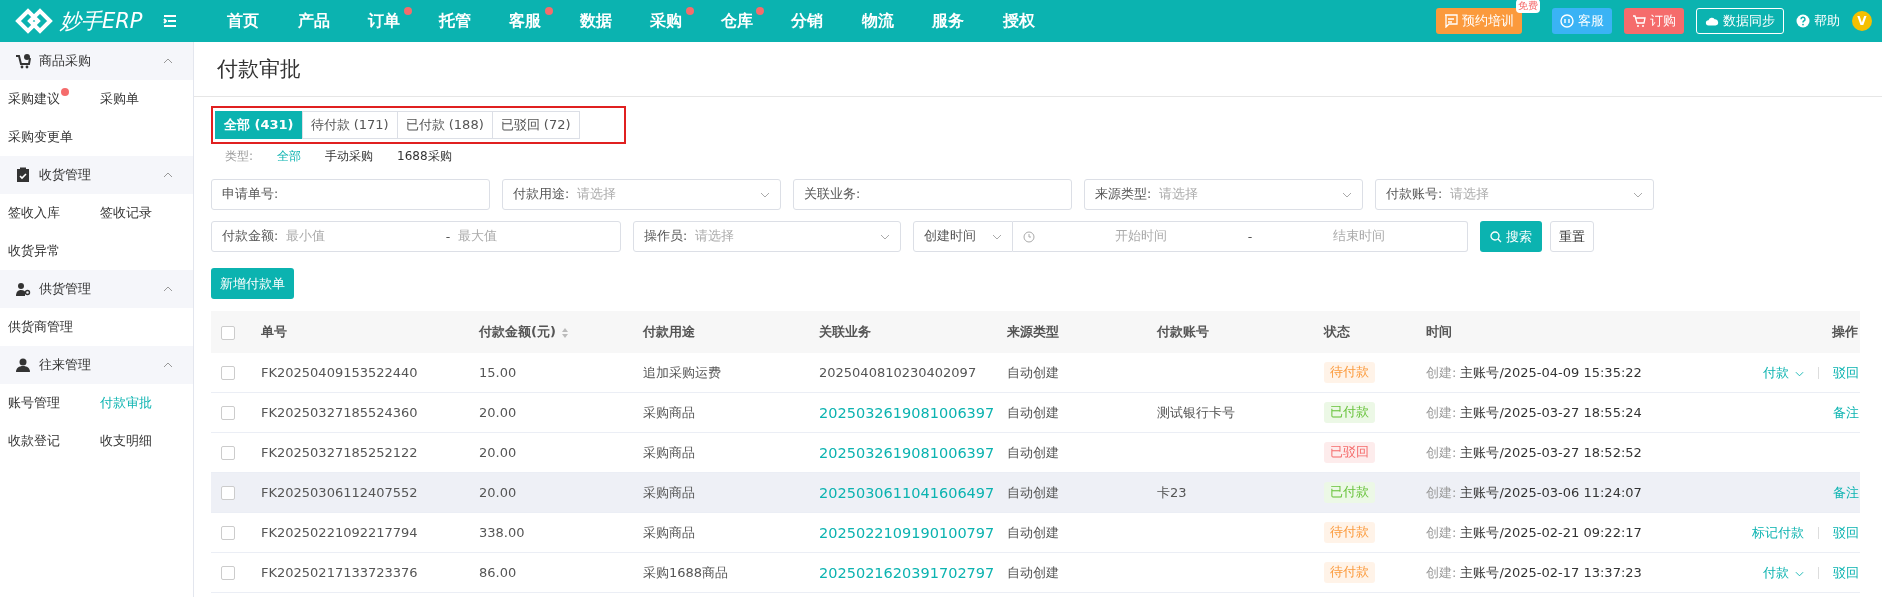 This screenshot has height=597, width=1882. What do you see at coordinates (96, 365) in the screenshot?
I see `sidebar-group-header: 往来管理` at bounding box center [96, 365].